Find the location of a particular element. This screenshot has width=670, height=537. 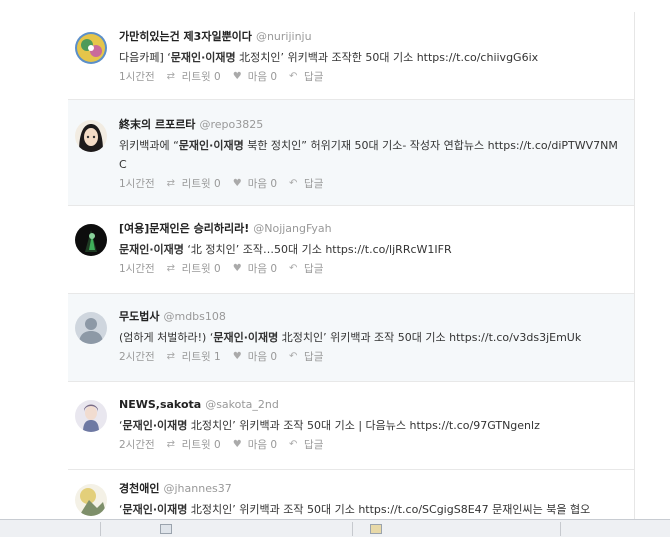

retweet-button: ⇄ 리트윗 1 is located at coordinates (194, 356).